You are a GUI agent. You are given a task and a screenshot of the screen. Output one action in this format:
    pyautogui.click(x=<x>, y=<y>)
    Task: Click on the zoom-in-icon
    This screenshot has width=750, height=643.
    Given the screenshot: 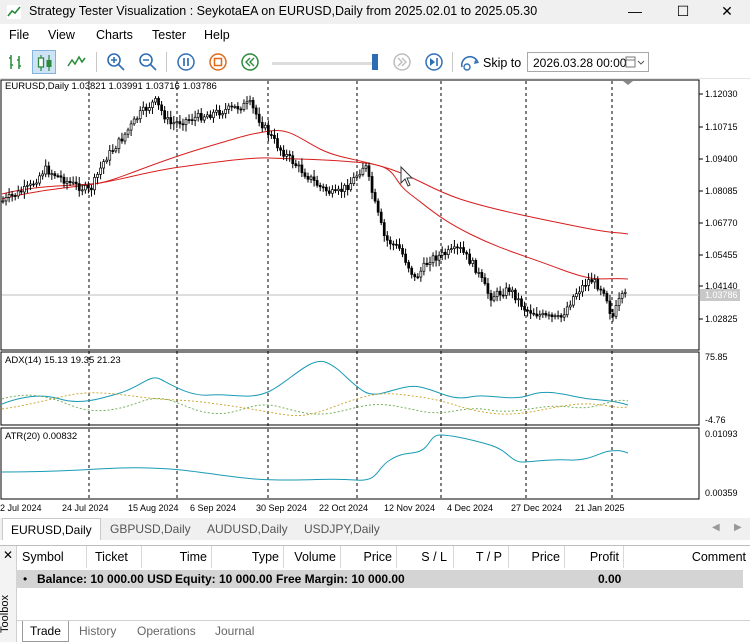 What is the action you would take?
    pyautogui.click(x=116, y=62)
    